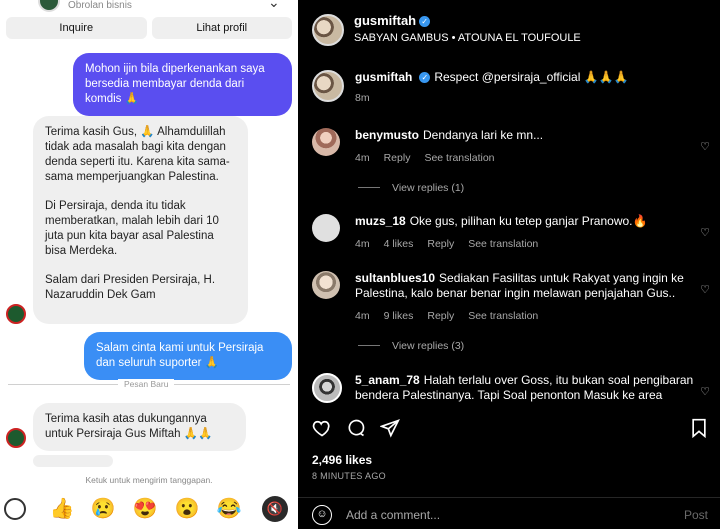 The image size is (720, 529). Describe the element at coordinates (428, 188) in the screenshot. I see `view-replies-label: View replies (1)` at that location.